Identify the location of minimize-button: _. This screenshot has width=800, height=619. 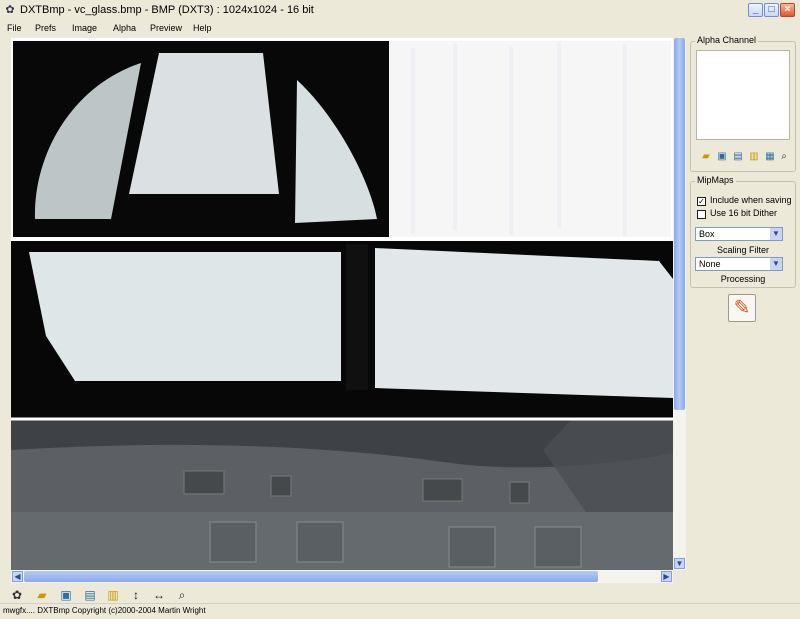
(755, 10).